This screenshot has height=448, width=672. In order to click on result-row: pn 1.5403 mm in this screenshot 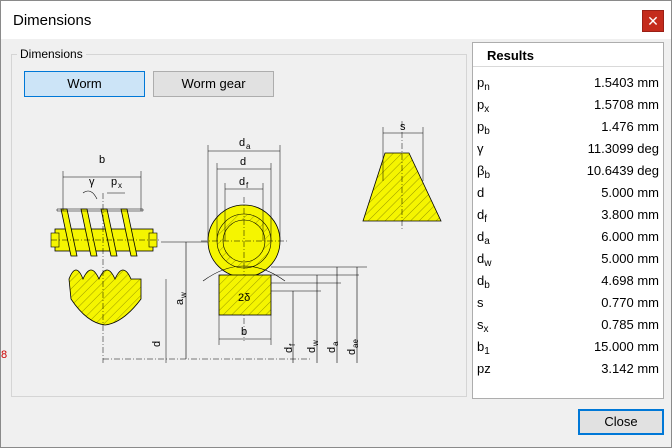, I will do `click(568, 82)`.